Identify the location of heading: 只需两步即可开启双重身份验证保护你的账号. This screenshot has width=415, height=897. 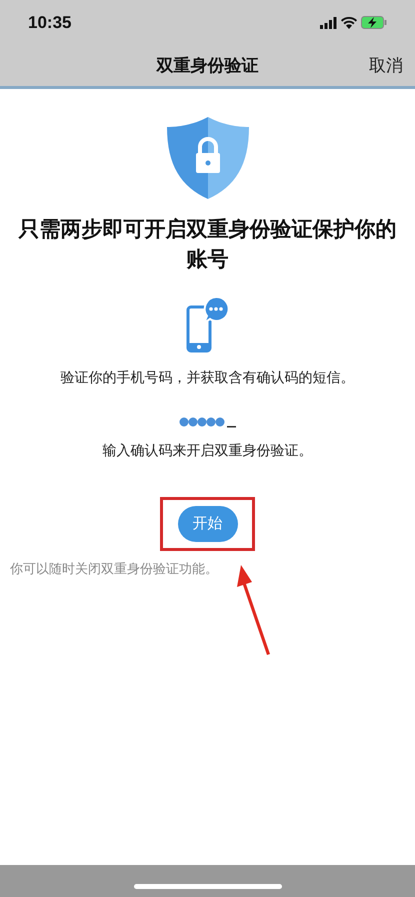
(207, 244).